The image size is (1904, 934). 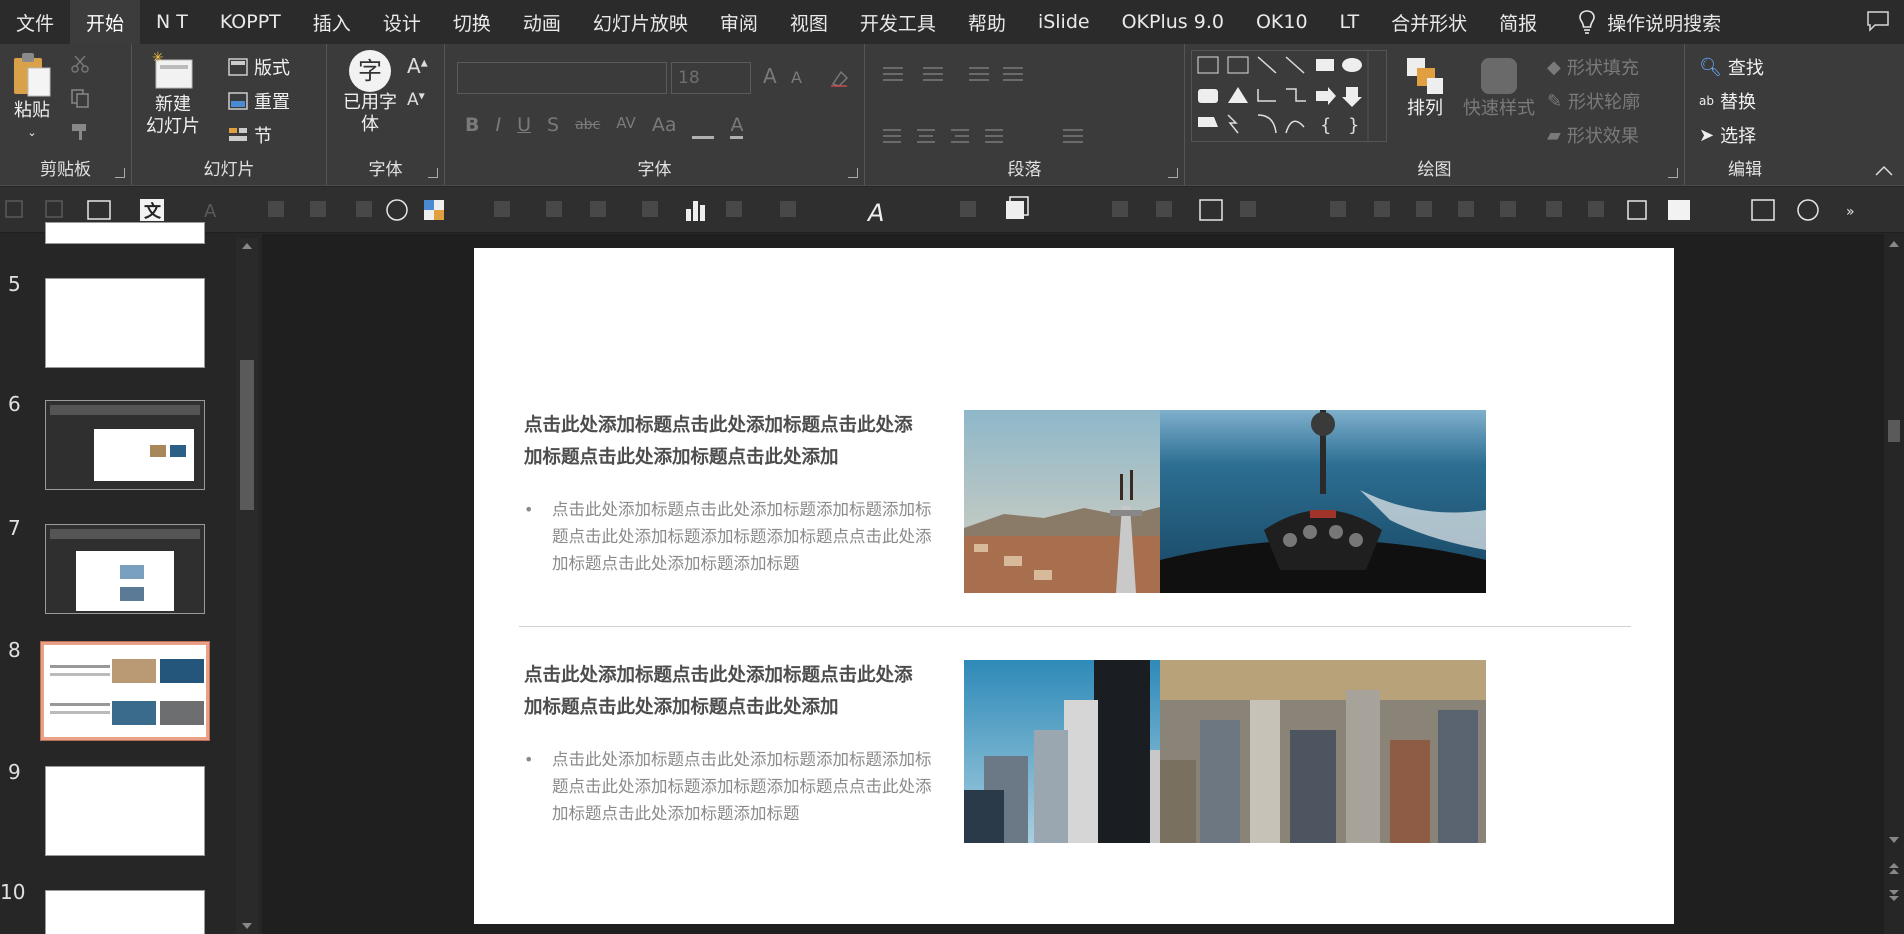 I want to click on editor-scrollbar, so click(x=1894, y=584).